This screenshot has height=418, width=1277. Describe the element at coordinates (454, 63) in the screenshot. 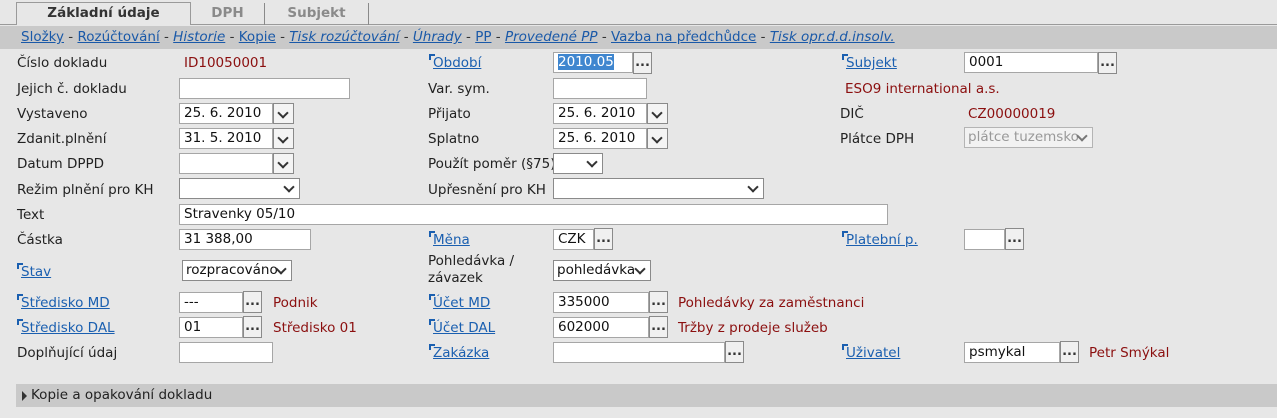

I see `obdobi-label: Období` at that location.